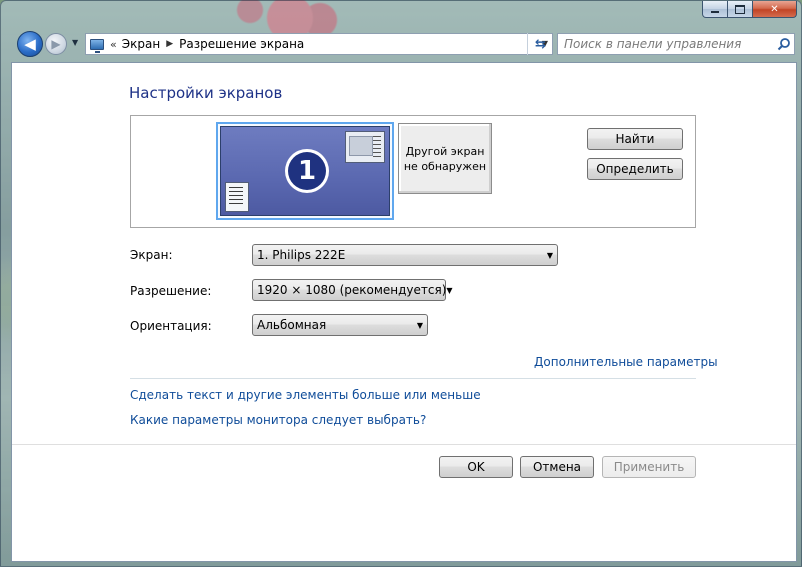 The height and width of the screenshot is (567, 802). What do you see at coordinates (649, 467) in the screenshot?
I see `apply-button: Применить` at bounding box center [649, 467].